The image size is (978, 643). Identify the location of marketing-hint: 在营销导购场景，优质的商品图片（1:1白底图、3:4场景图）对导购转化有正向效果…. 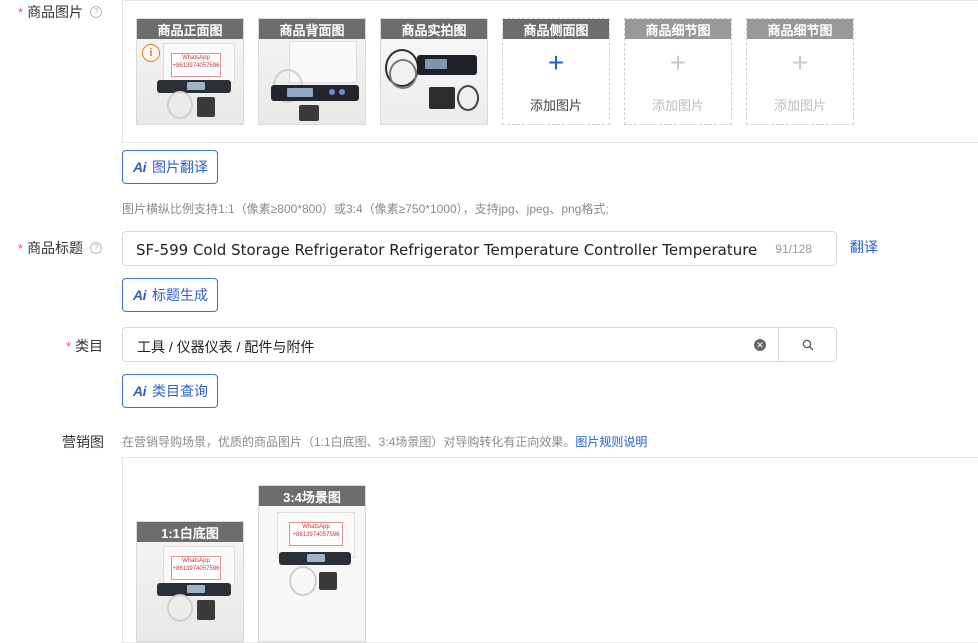
(385, 442).